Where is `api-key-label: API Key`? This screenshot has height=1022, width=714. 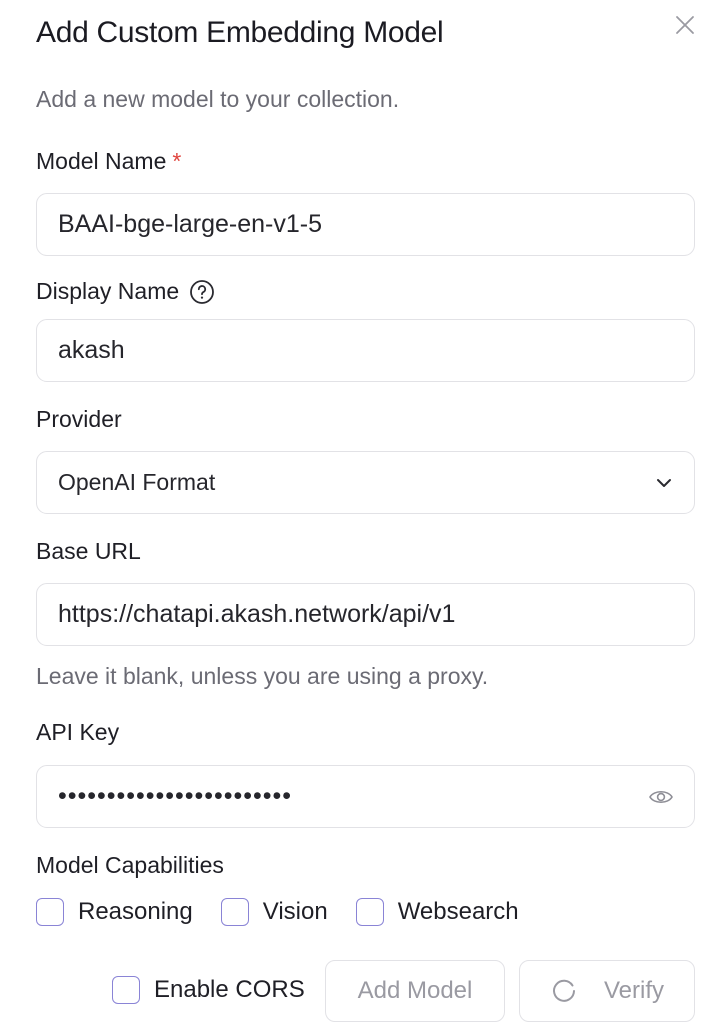 api-key-label: API Key is located at coordinates (78, 732).